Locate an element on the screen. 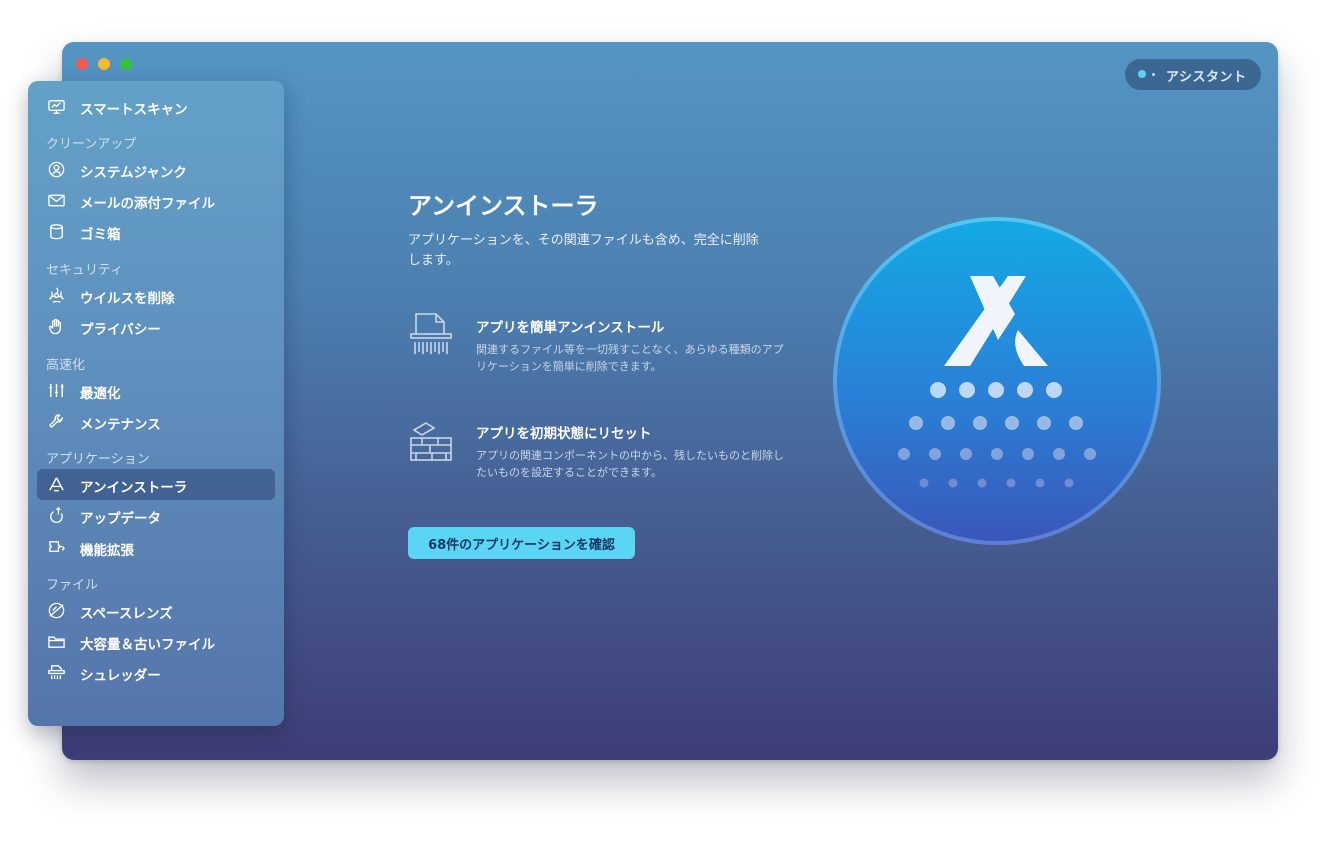  page-description: アプリケーションを、その関連ファイルも含め、完全に削除します。 is located at coordinates (583, 250).